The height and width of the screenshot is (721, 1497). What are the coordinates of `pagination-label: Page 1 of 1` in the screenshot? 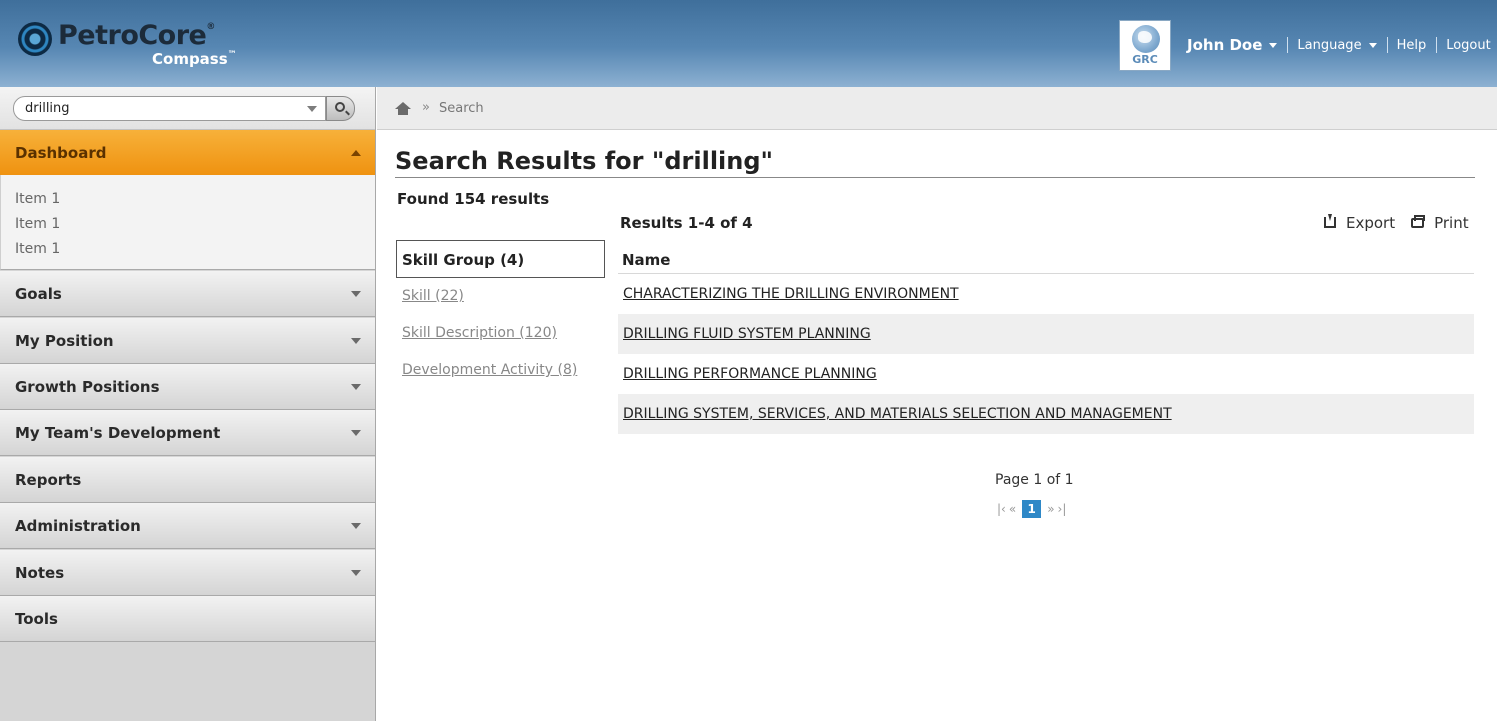 It's located at (1034, 480).